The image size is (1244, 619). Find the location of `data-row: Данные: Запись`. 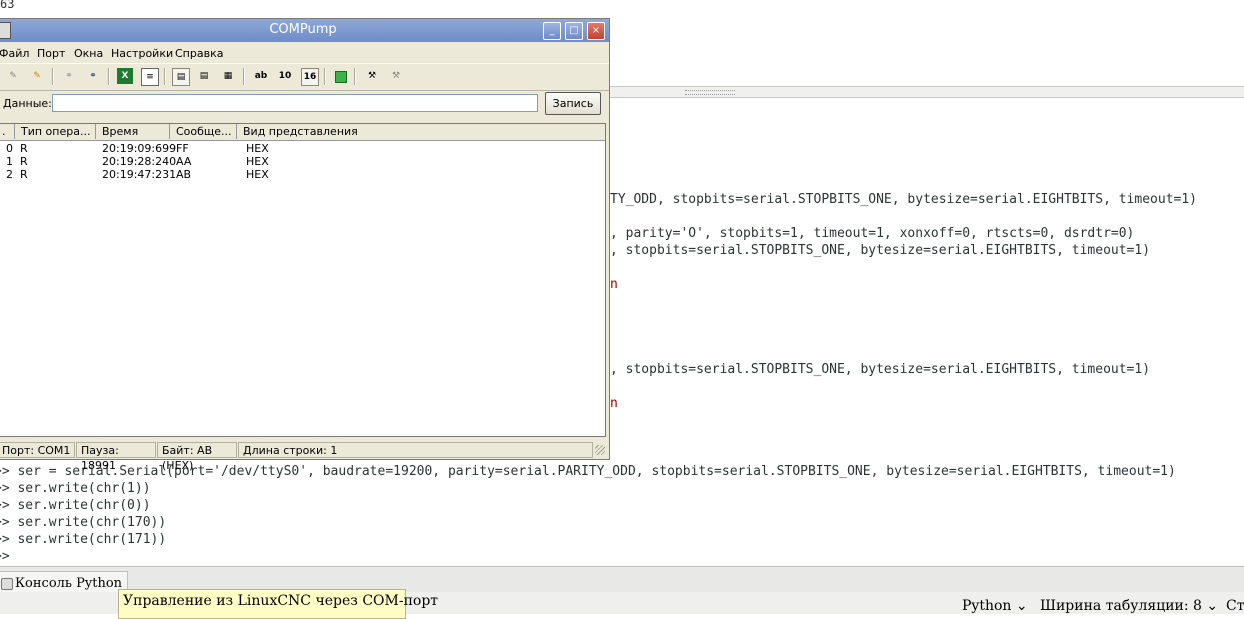

data-row: Данные: Запись is located at coordinates (304, 104).